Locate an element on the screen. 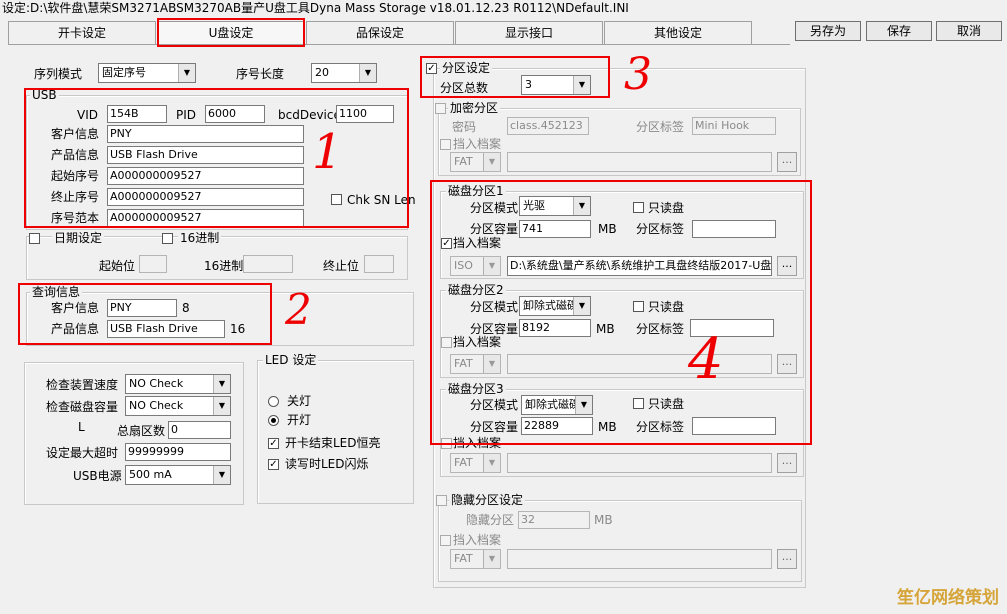  disk1-tag-field is located at coordinates (734, 229).